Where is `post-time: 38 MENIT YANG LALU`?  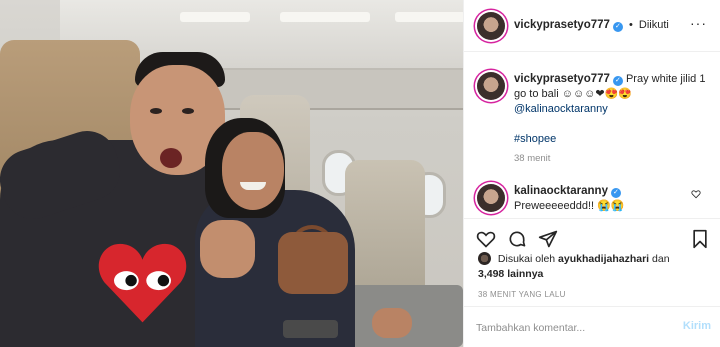
post-time: 38 MENIT YANG LALU is located at coordinates (522, 294).